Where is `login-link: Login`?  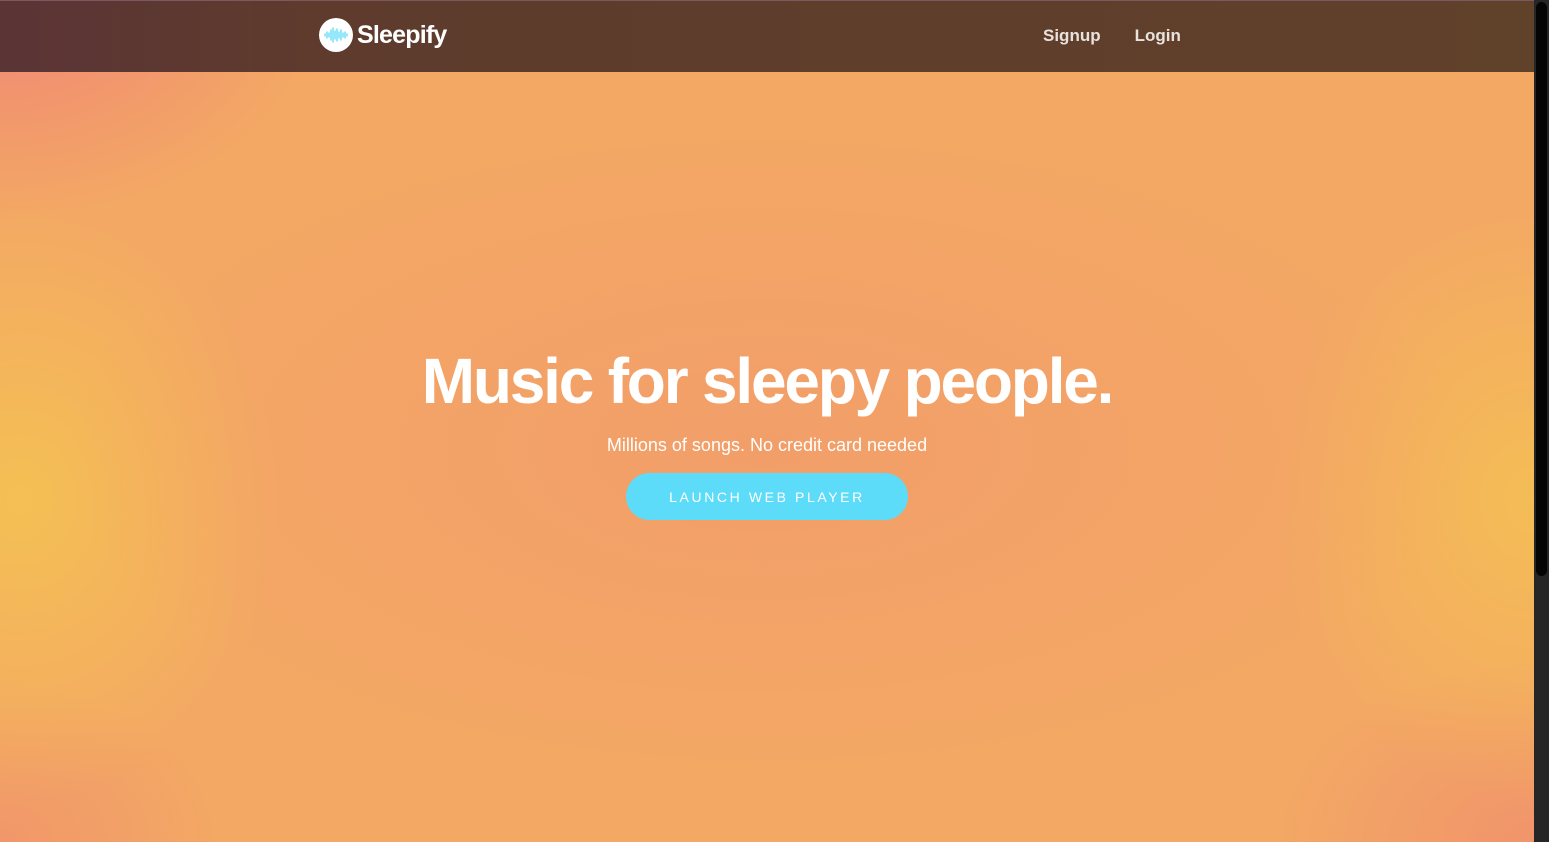
login-link: Login is located at coordinates (1158, 36).